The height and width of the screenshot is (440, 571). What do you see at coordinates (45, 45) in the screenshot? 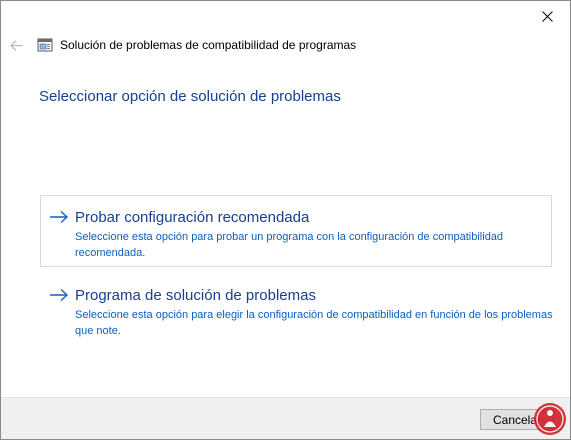
I see `compatibility-troubleshooter-icon` at bounding box center [45, 45].